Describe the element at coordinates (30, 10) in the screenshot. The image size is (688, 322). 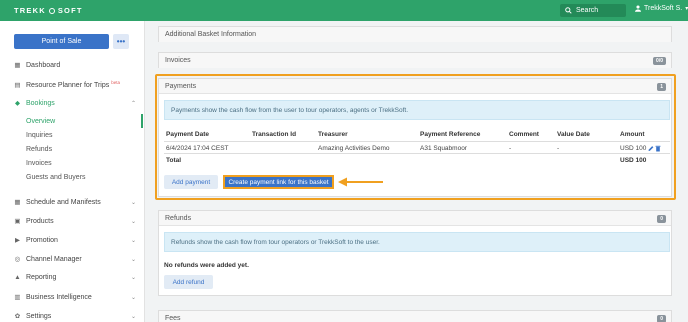
I see `logo-text-trekk: TREKK` at that location.